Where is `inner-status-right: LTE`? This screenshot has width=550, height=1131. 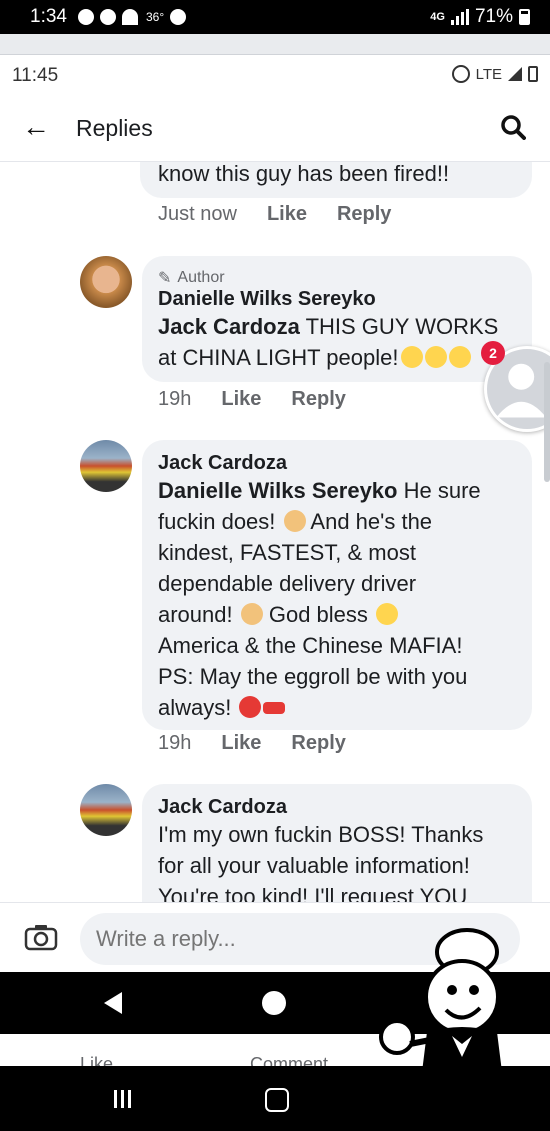 inner-status-right: LTE is located at coordinates (494, 74).